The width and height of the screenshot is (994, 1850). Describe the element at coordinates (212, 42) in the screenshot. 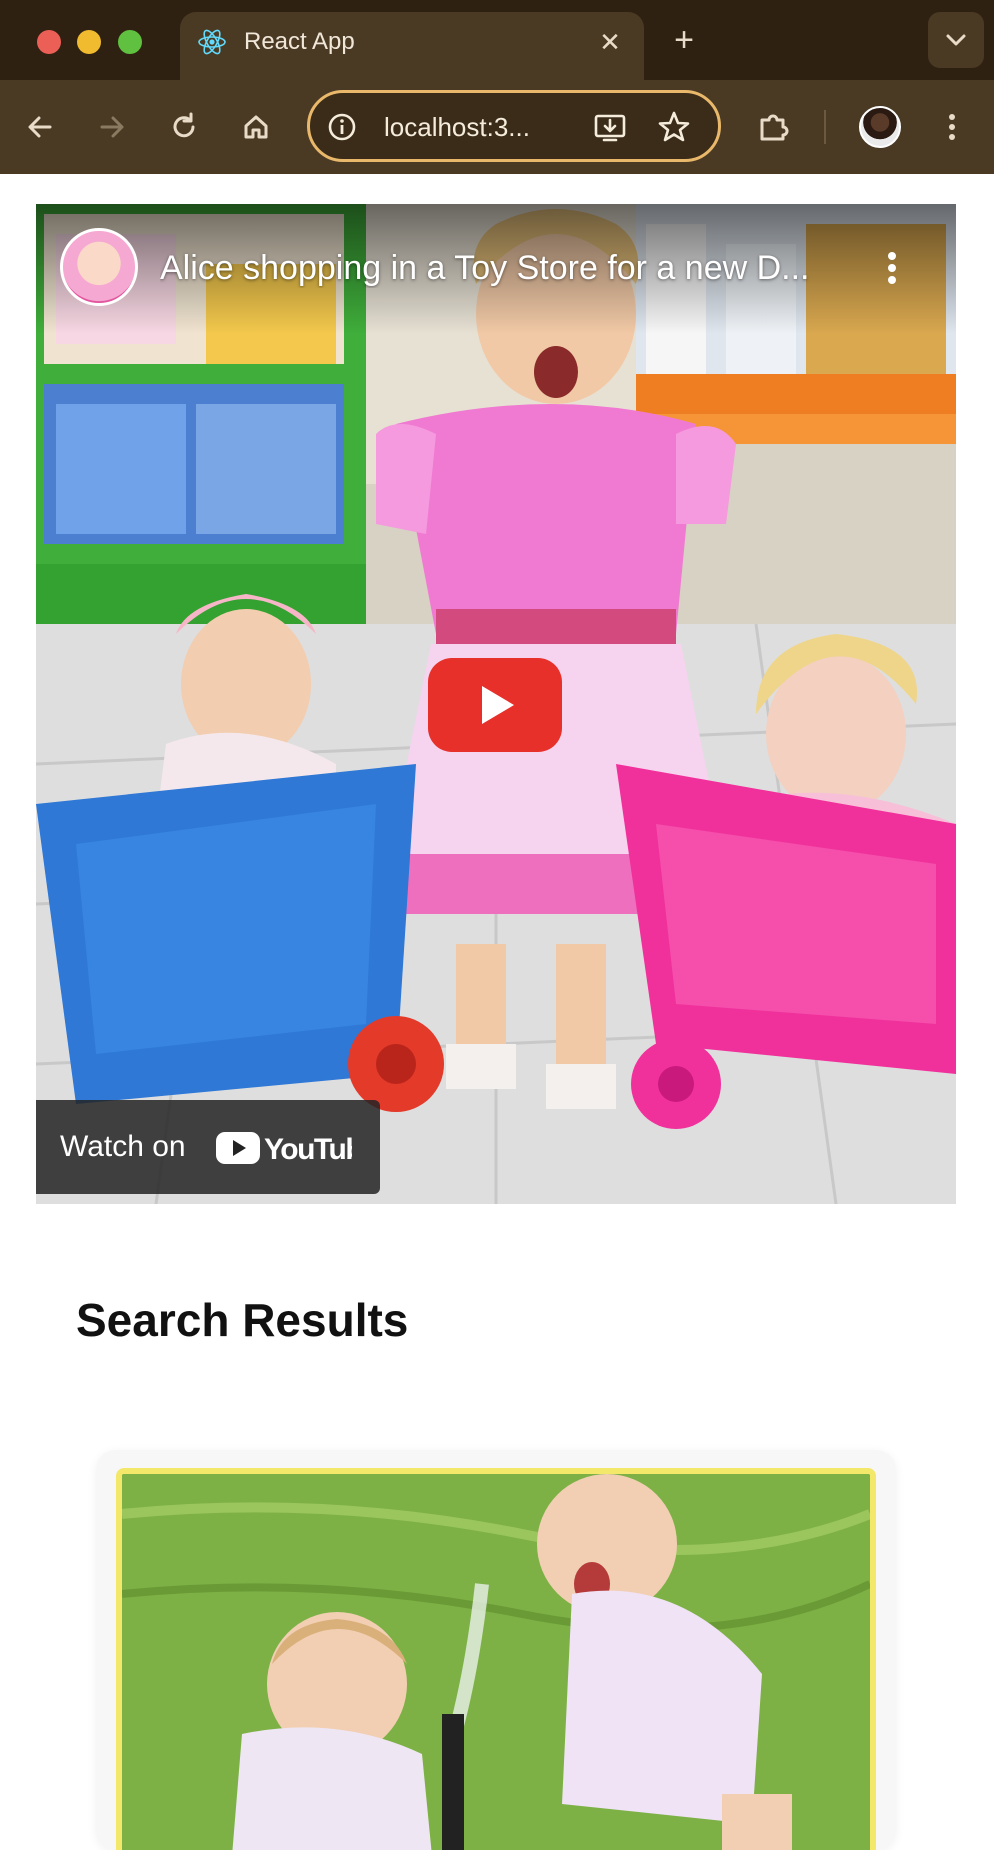

I see `react-logo-icon` at that location.